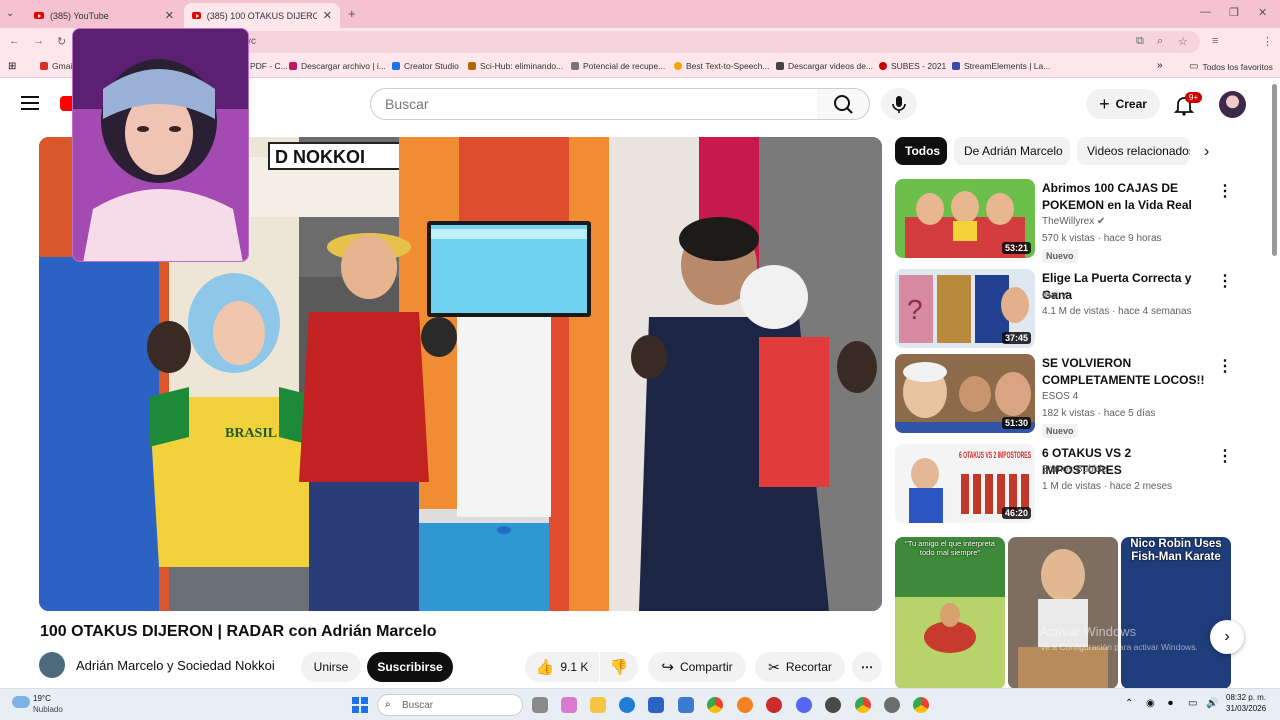 This screenshot has height=720, width=1280. I want to click on minimize-icon: —, so click(1205, 12).